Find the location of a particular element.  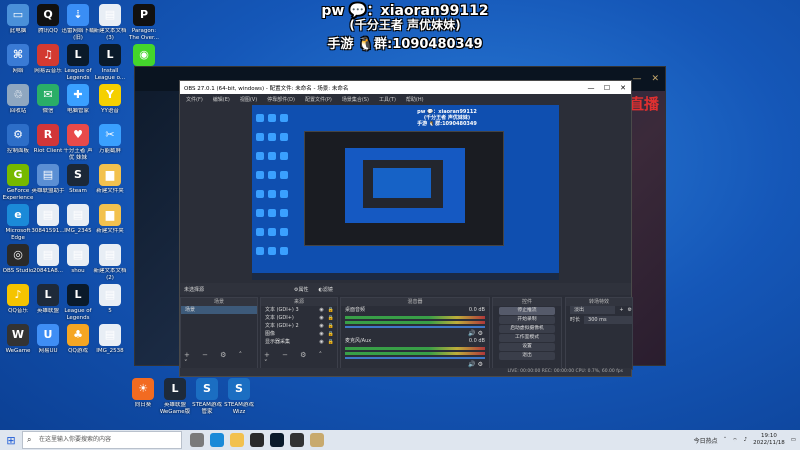

league-client-taskbar-icon is located at coordinates (317, 440).